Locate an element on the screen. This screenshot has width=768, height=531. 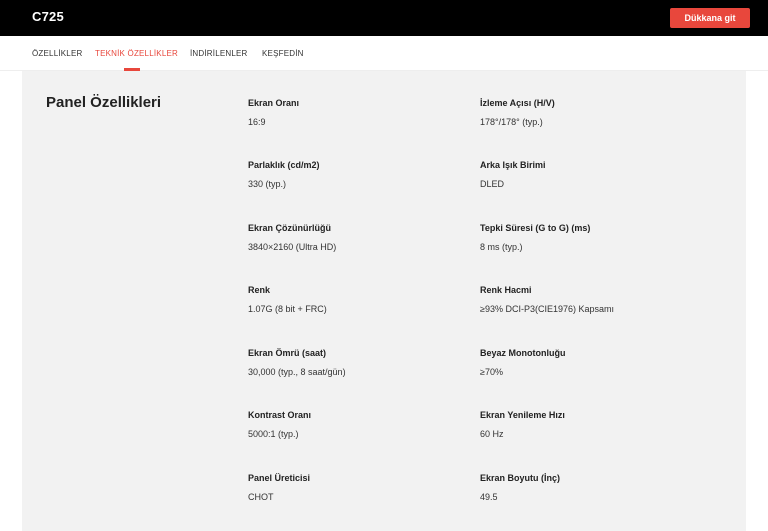
spec-item: Renk Hacmi ≥93% DCI-P3(CIE1976) Kapsamı is located at coordinates (547, 299).